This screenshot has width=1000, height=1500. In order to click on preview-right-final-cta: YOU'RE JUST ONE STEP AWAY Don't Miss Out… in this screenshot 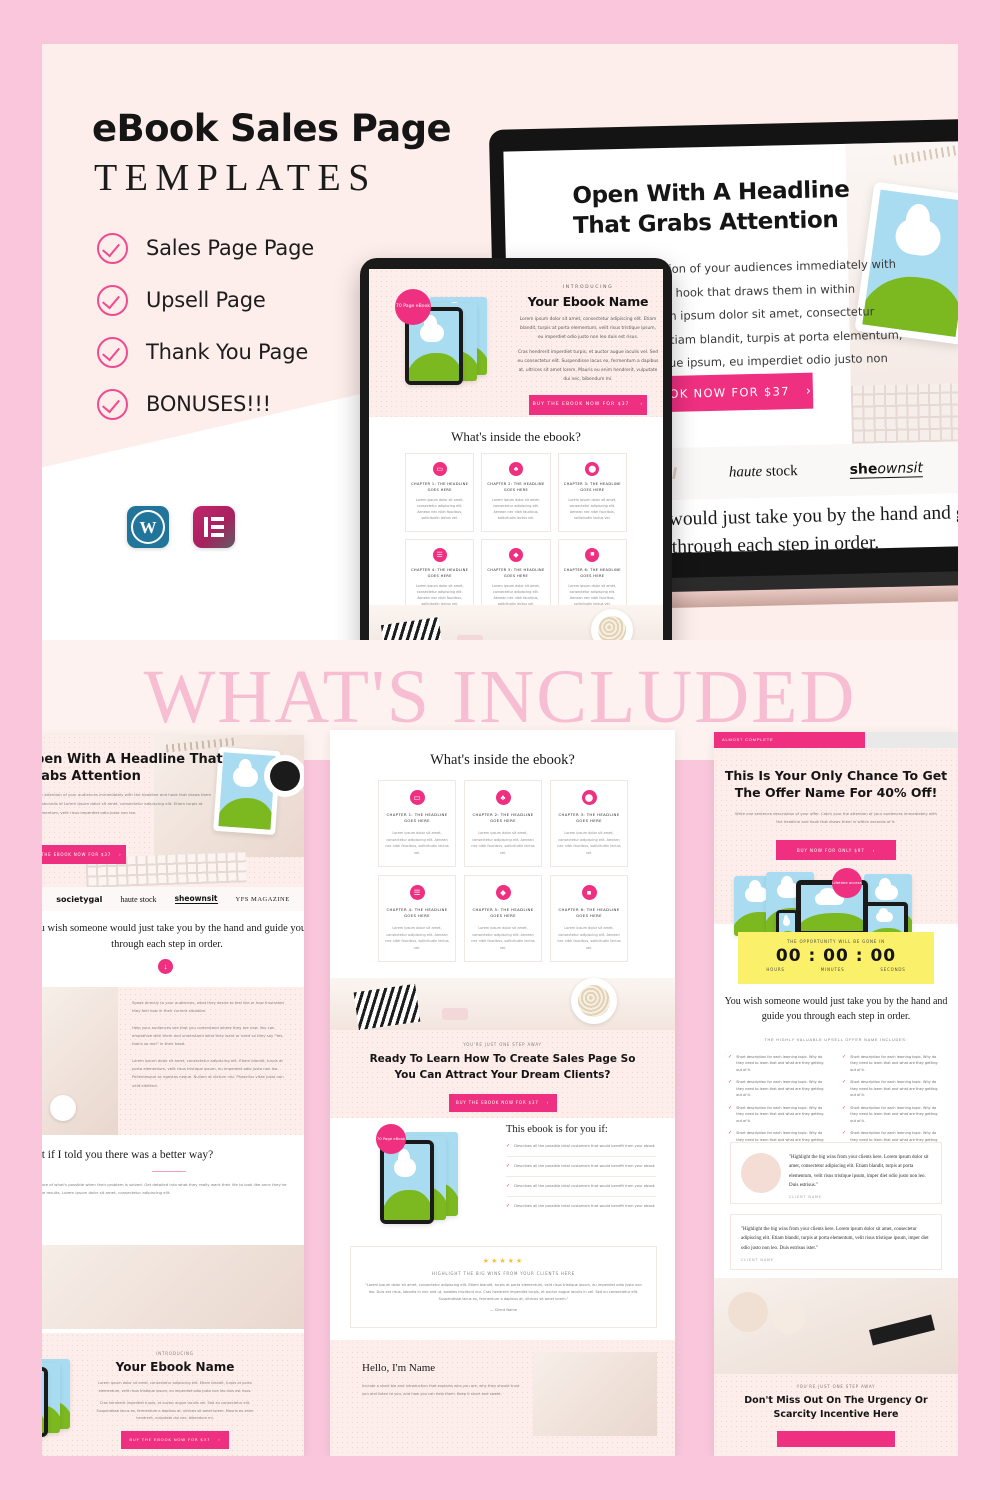, I will do `click(836, 1415)`.